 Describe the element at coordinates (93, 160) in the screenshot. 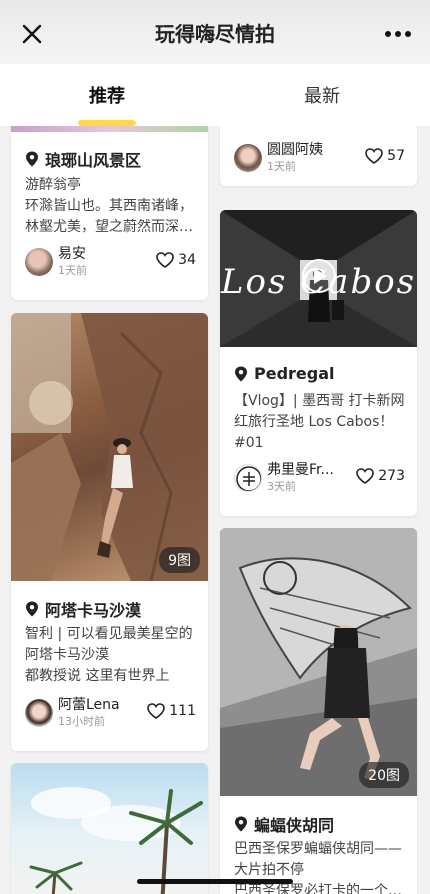

I see `location-name: 琅琊山风景区` at that location.